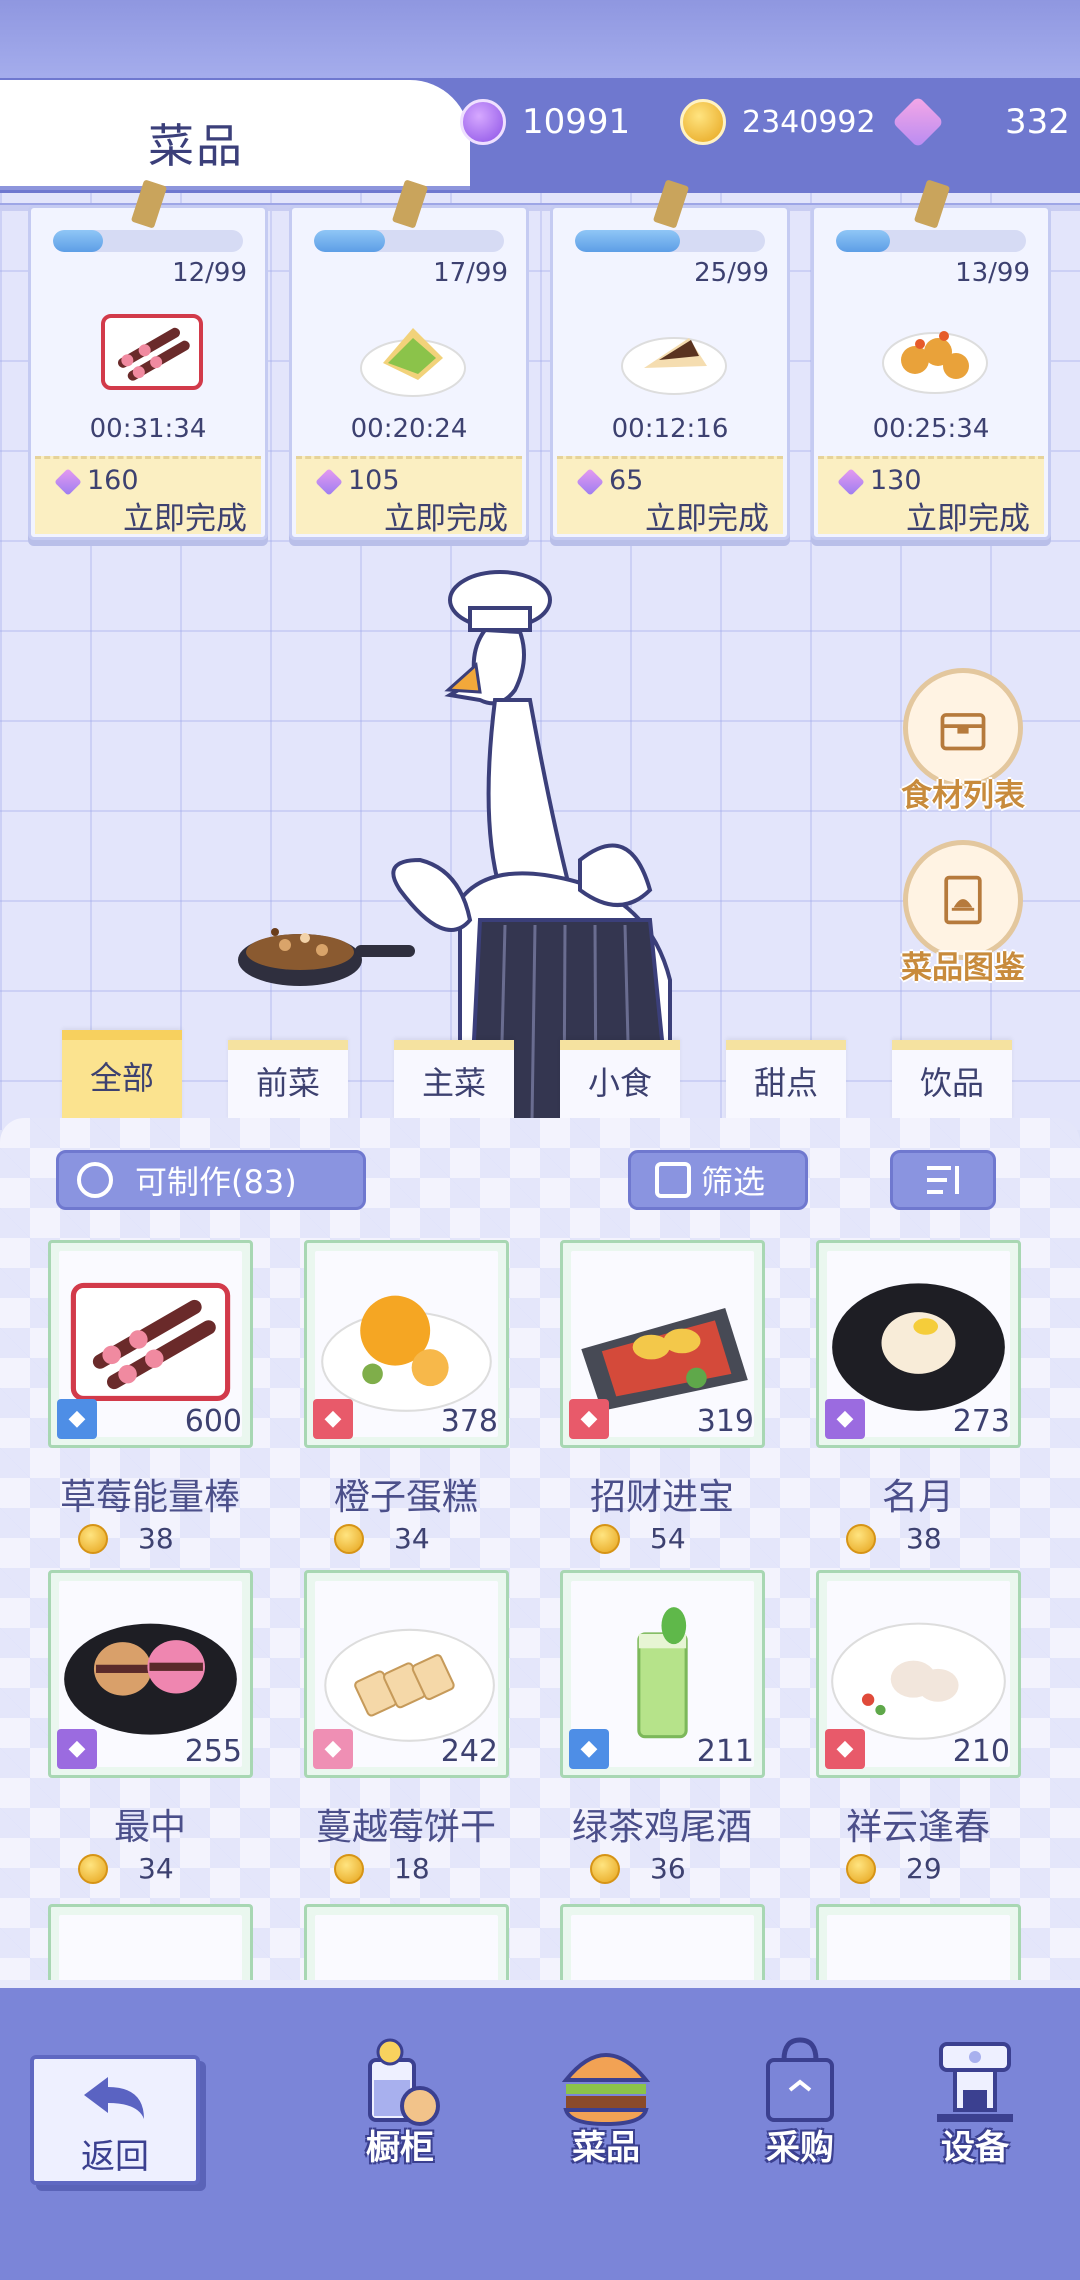 This screenshot has width=1080, height=2280. What do you see at coordinates (213, 1421) in the screenshot?
I see `dish-stock-count: 600` at bounding box center [213, 1421].